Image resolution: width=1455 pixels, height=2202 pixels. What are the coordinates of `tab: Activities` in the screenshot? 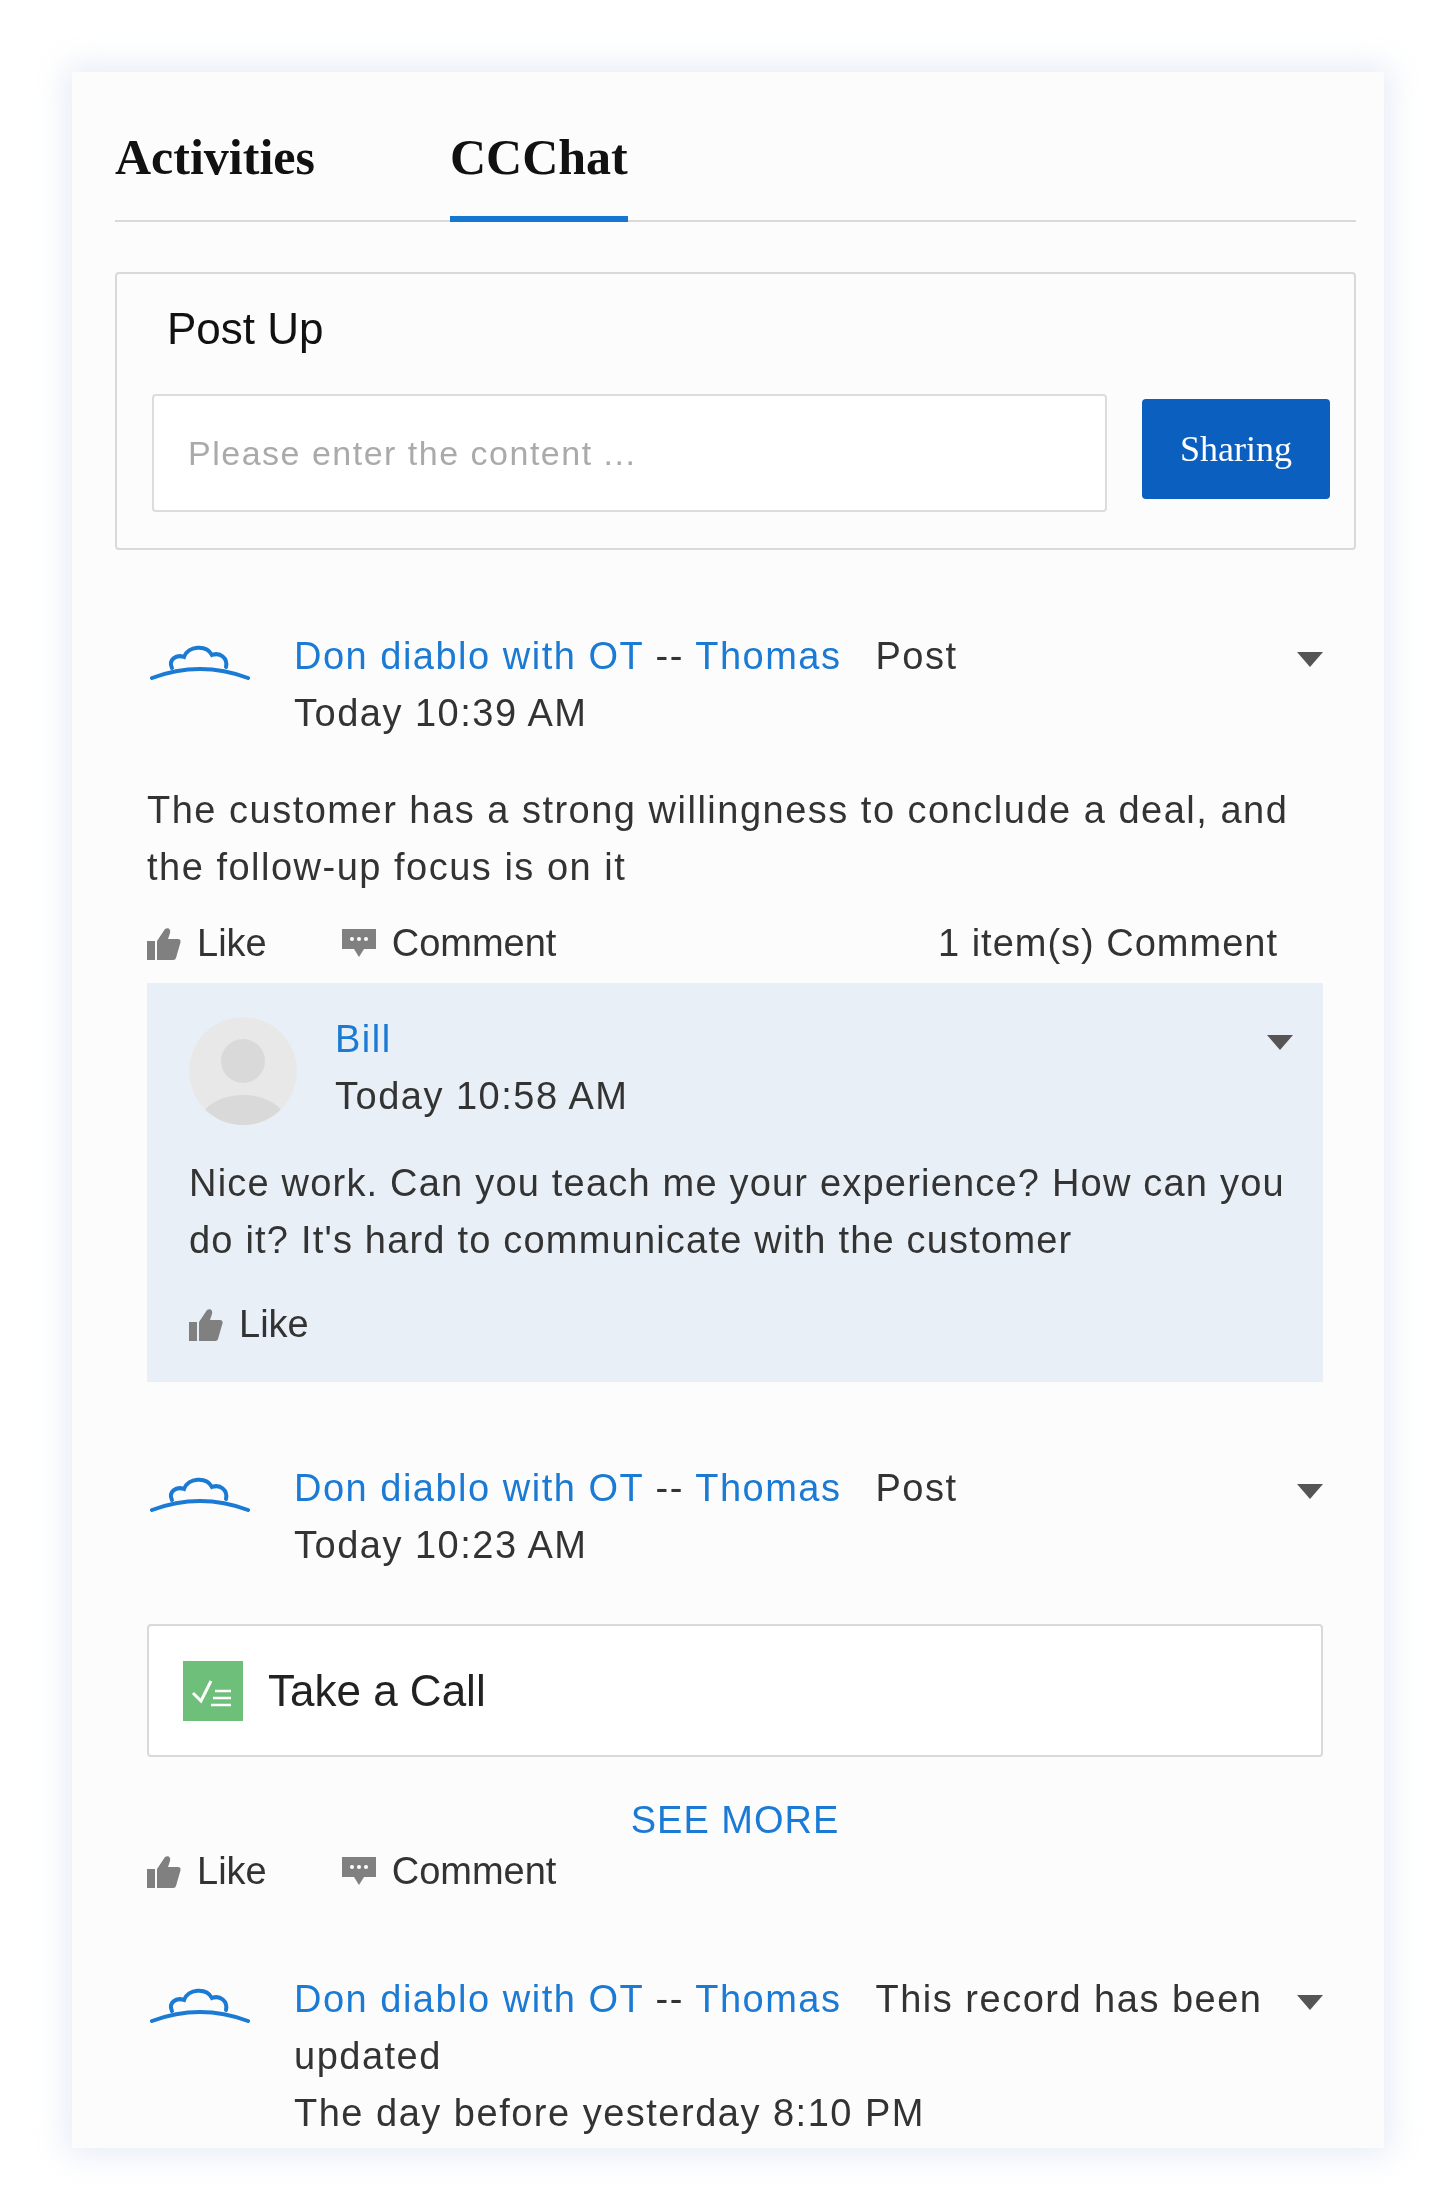 It's located at (215, 174).